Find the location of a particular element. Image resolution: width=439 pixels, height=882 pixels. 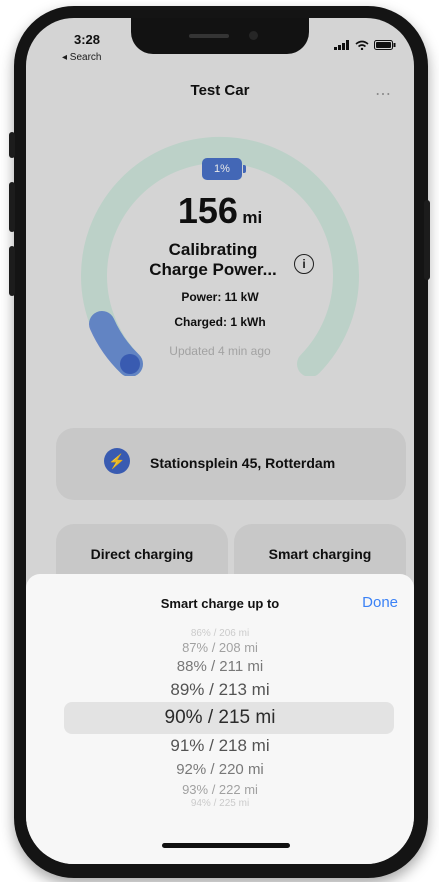

front-camera is located at coordinates (253, 35).